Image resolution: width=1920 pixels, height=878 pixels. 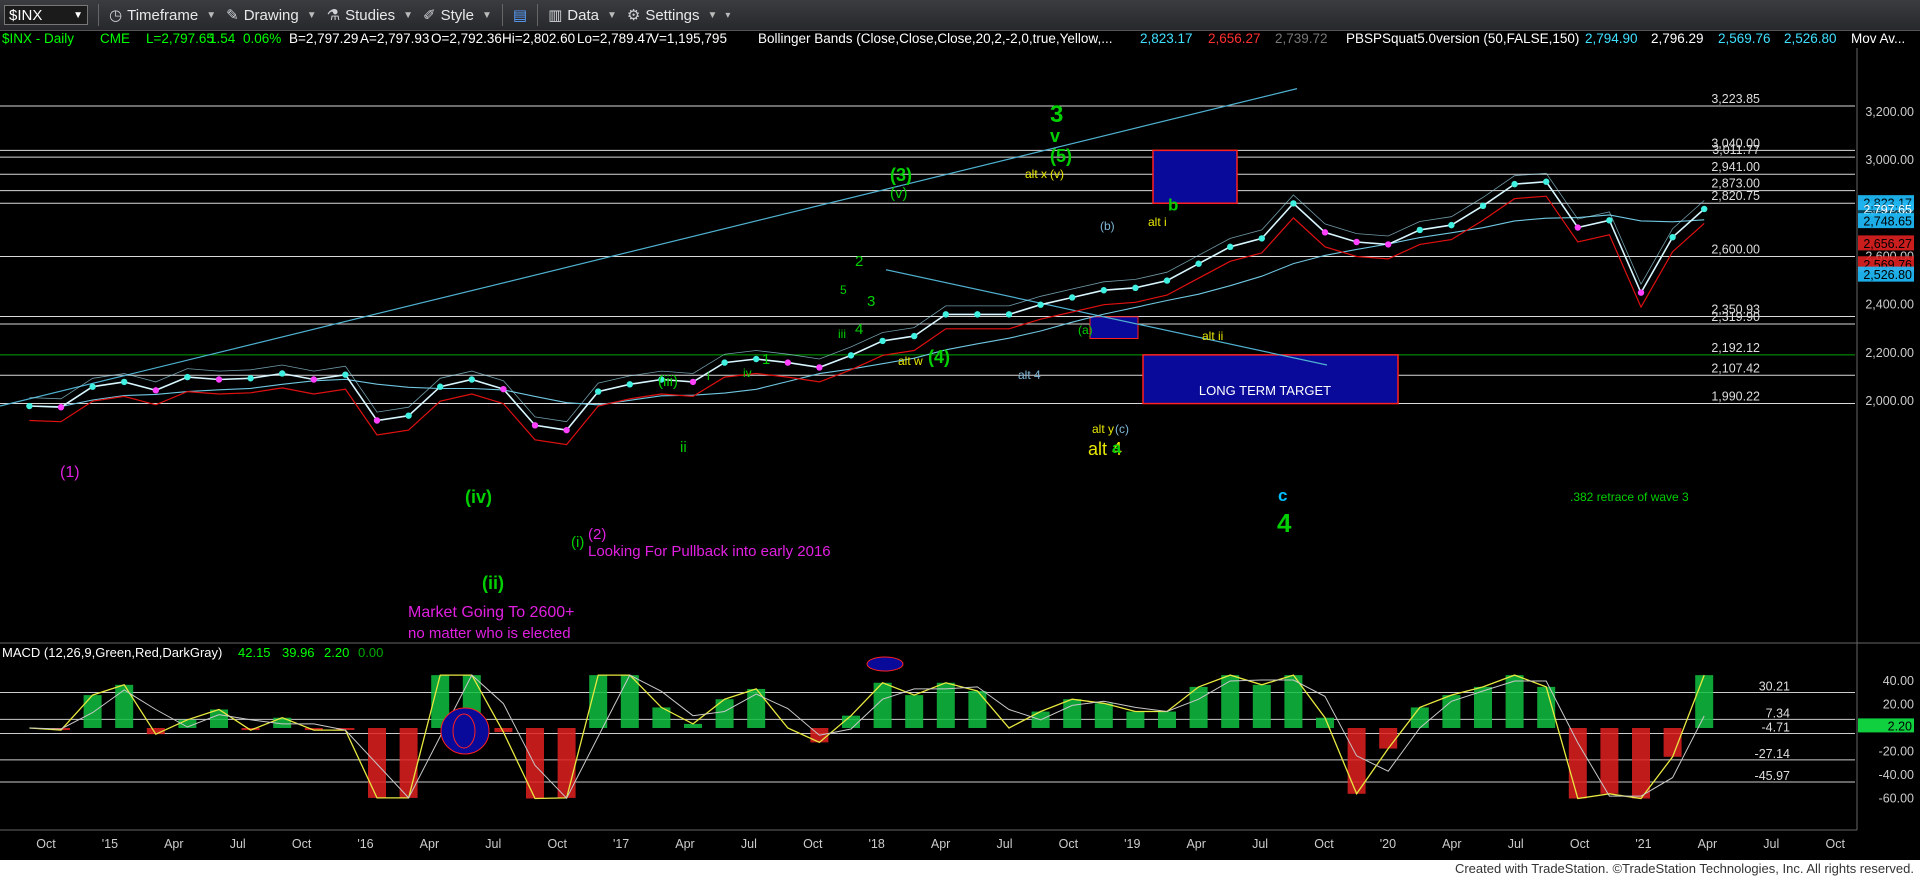 What do you see at coordinates (162, 15) in the screenshot?
I see `timeframe-menu: ◷ Timeframe ▼` at bounding box center [162, 15].